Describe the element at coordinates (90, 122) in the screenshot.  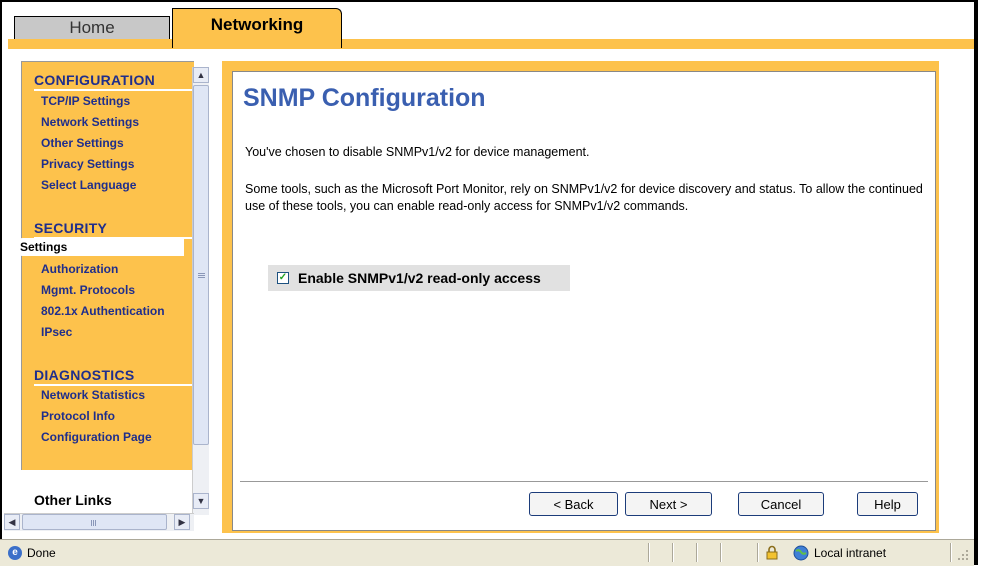
I see `sidebar-item-network-settings: Network Settings` at that location.